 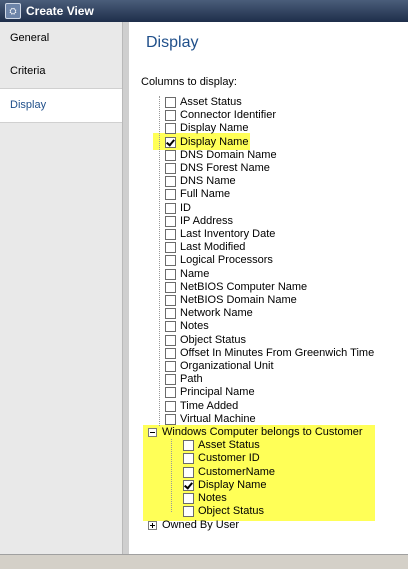 I want to click on column-option-label: NetBIOS Domain Name, so click(x=238, y=300).